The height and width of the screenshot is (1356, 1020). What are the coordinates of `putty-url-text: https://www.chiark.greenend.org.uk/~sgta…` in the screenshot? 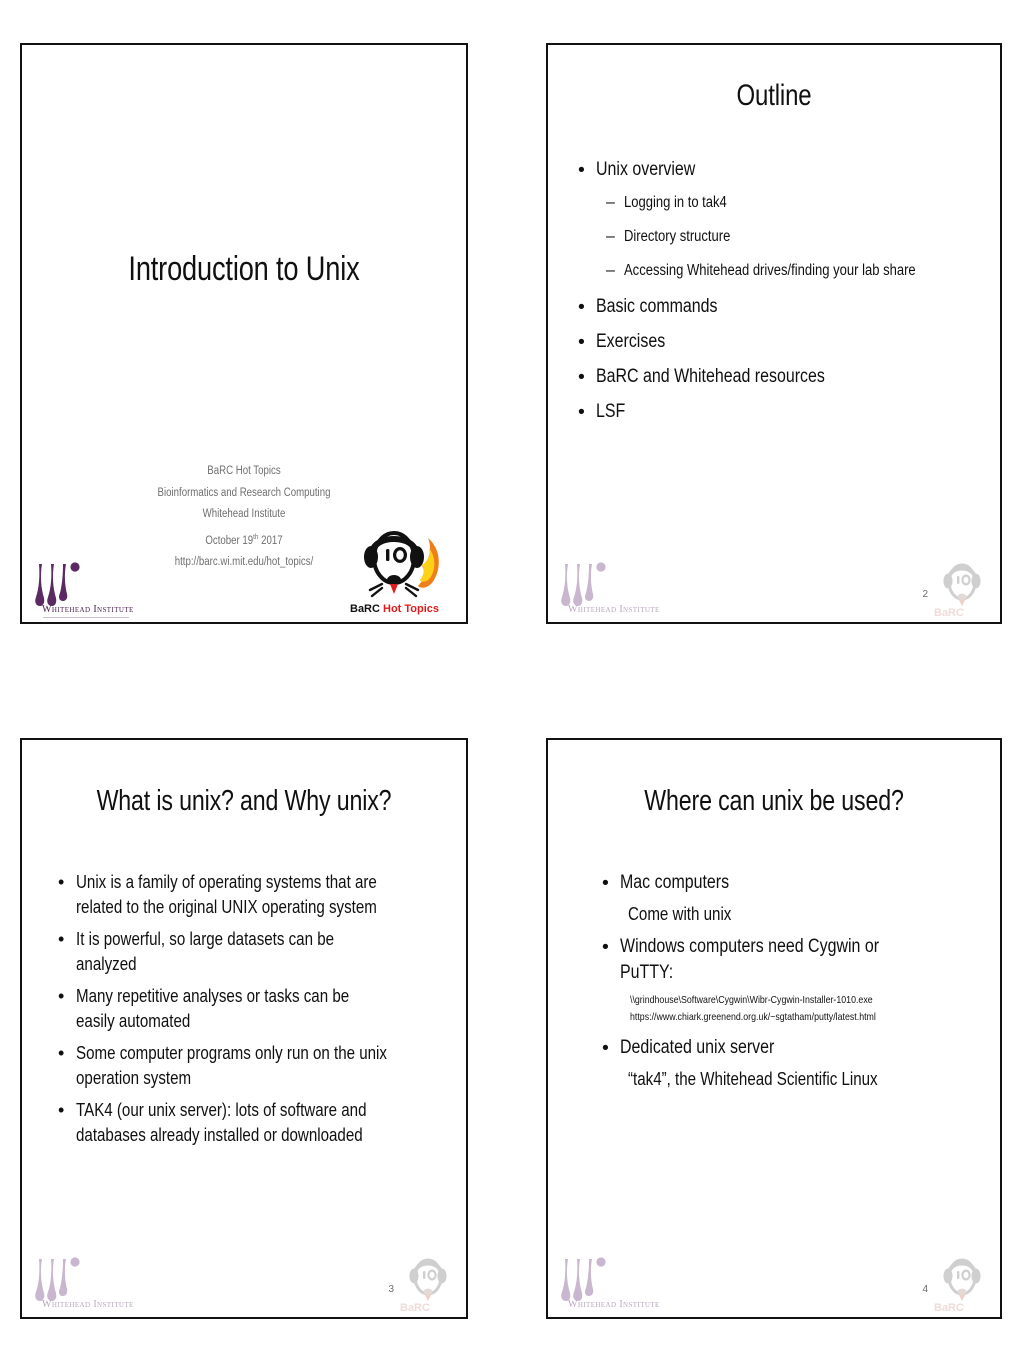 It's located at (753, 1016).